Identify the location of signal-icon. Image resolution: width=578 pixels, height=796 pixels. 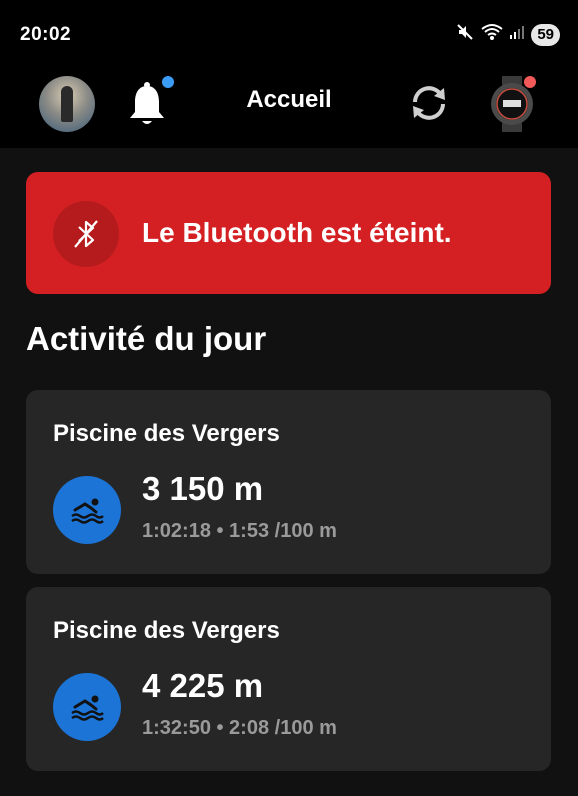
(517, 34).